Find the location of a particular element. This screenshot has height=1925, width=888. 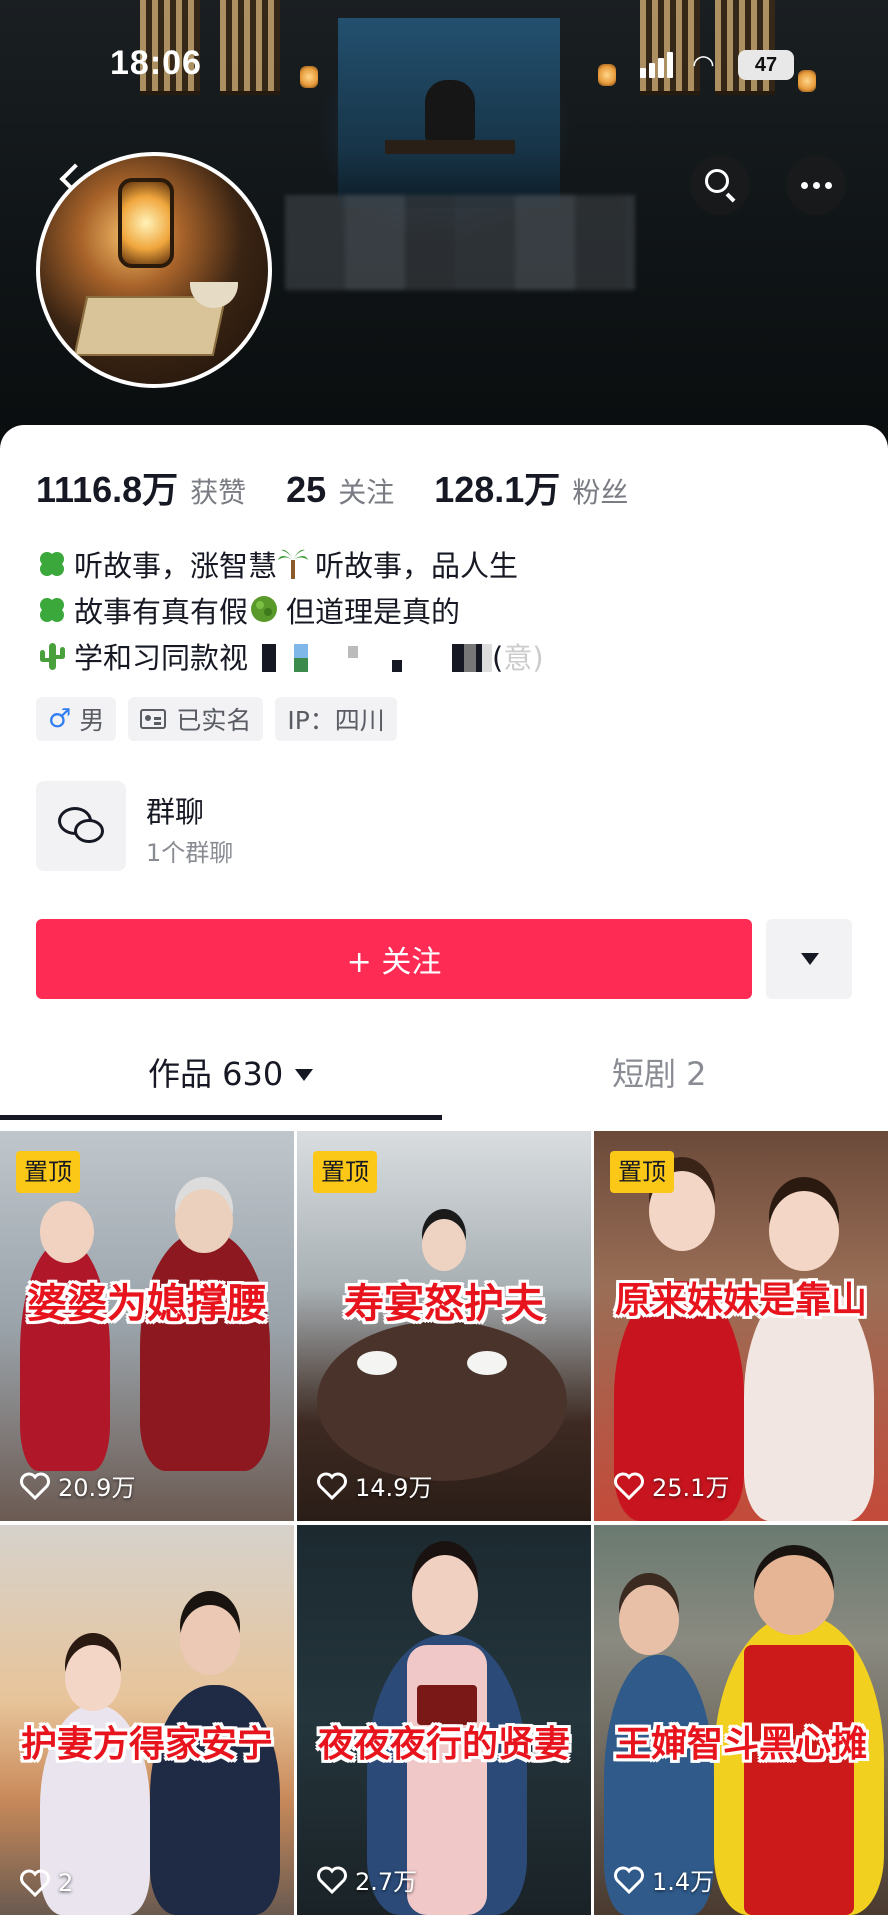

likes-count-text: 2.7万 is located at coordinates (386, 1882).